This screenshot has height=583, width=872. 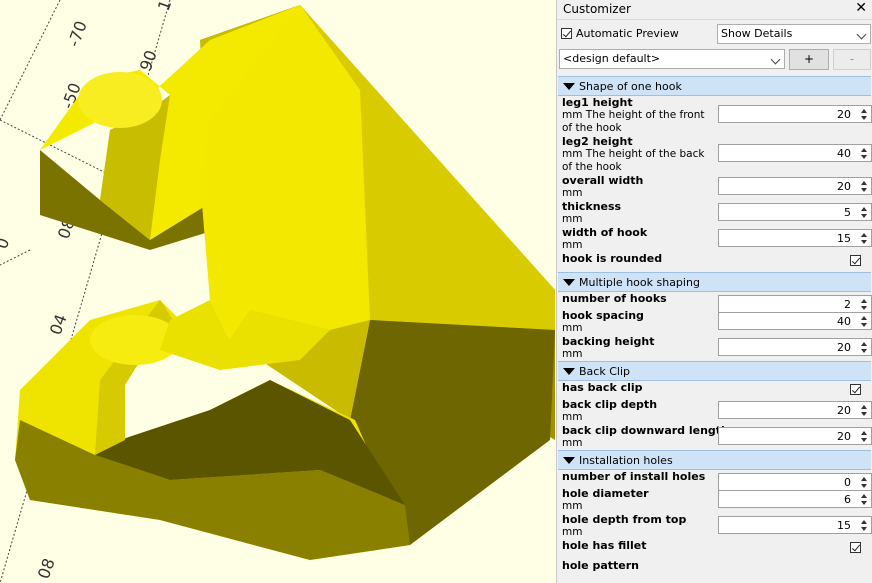 What do you see at coordinates (847, 212) in the screenshot?
I see `spinbox-value: 5` at bounding box center [847, 212].